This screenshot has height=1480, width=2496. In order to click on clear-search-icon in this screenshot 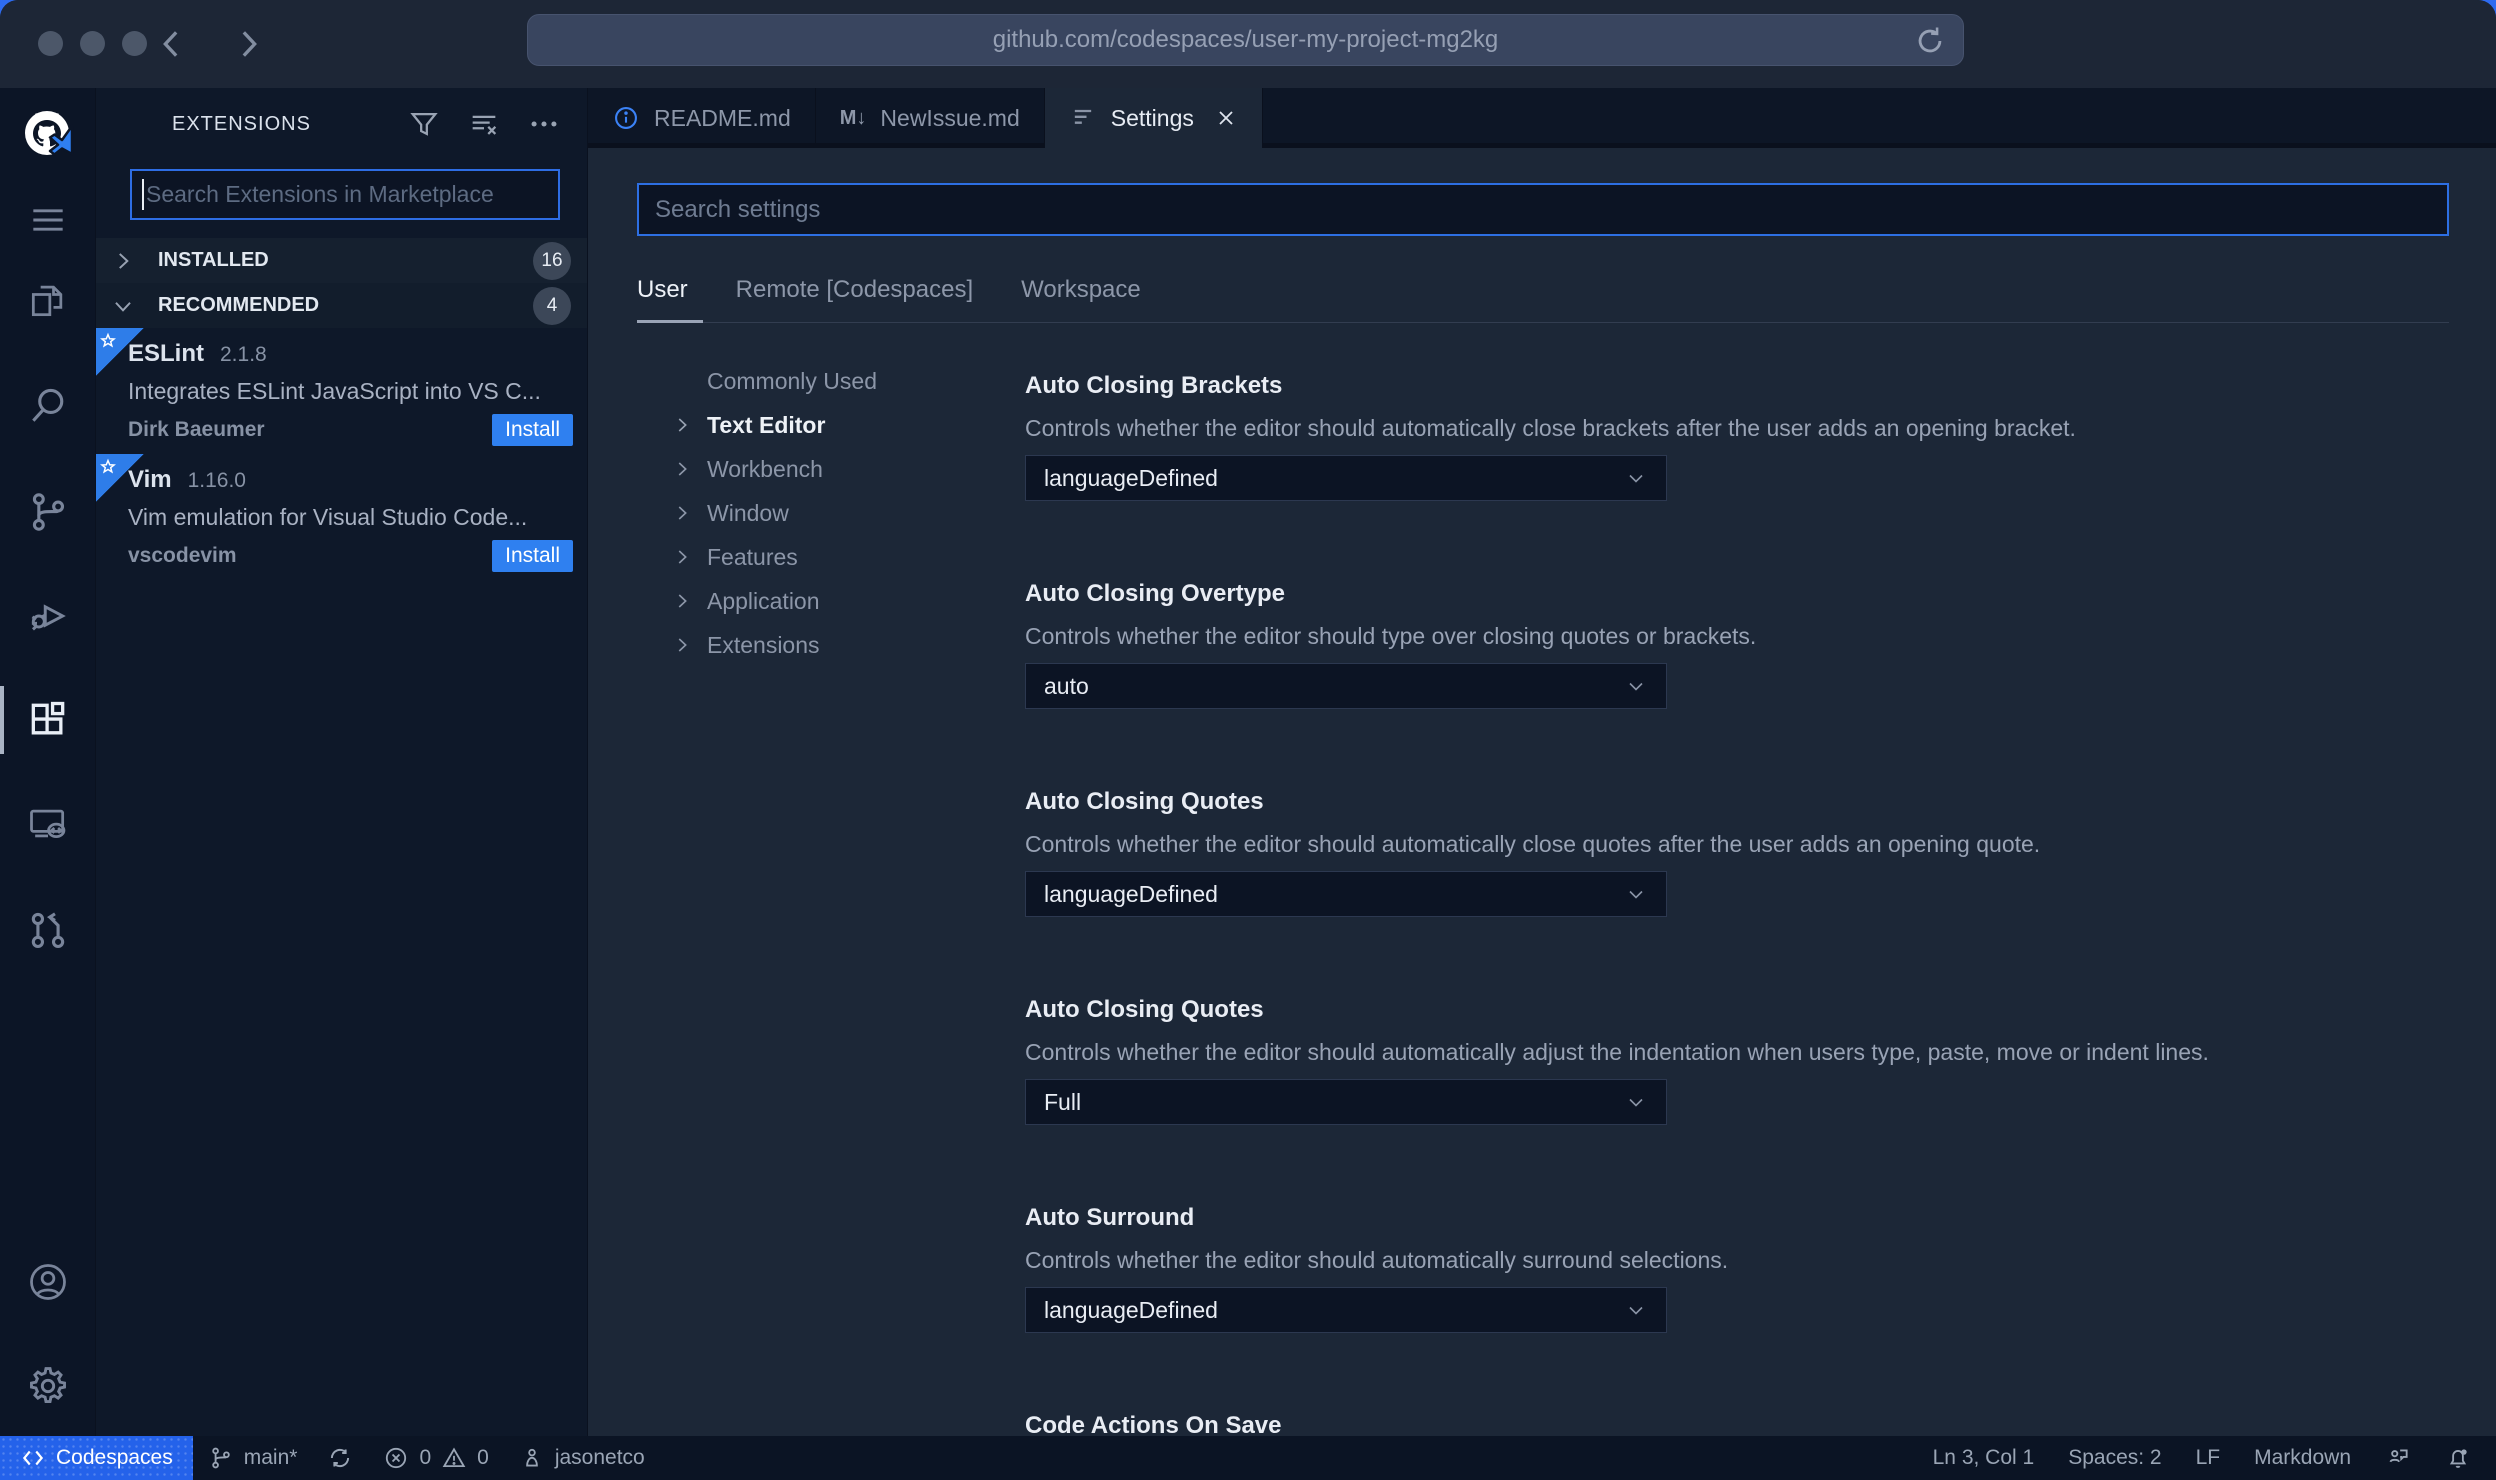, I will do `click(484, 124)`.